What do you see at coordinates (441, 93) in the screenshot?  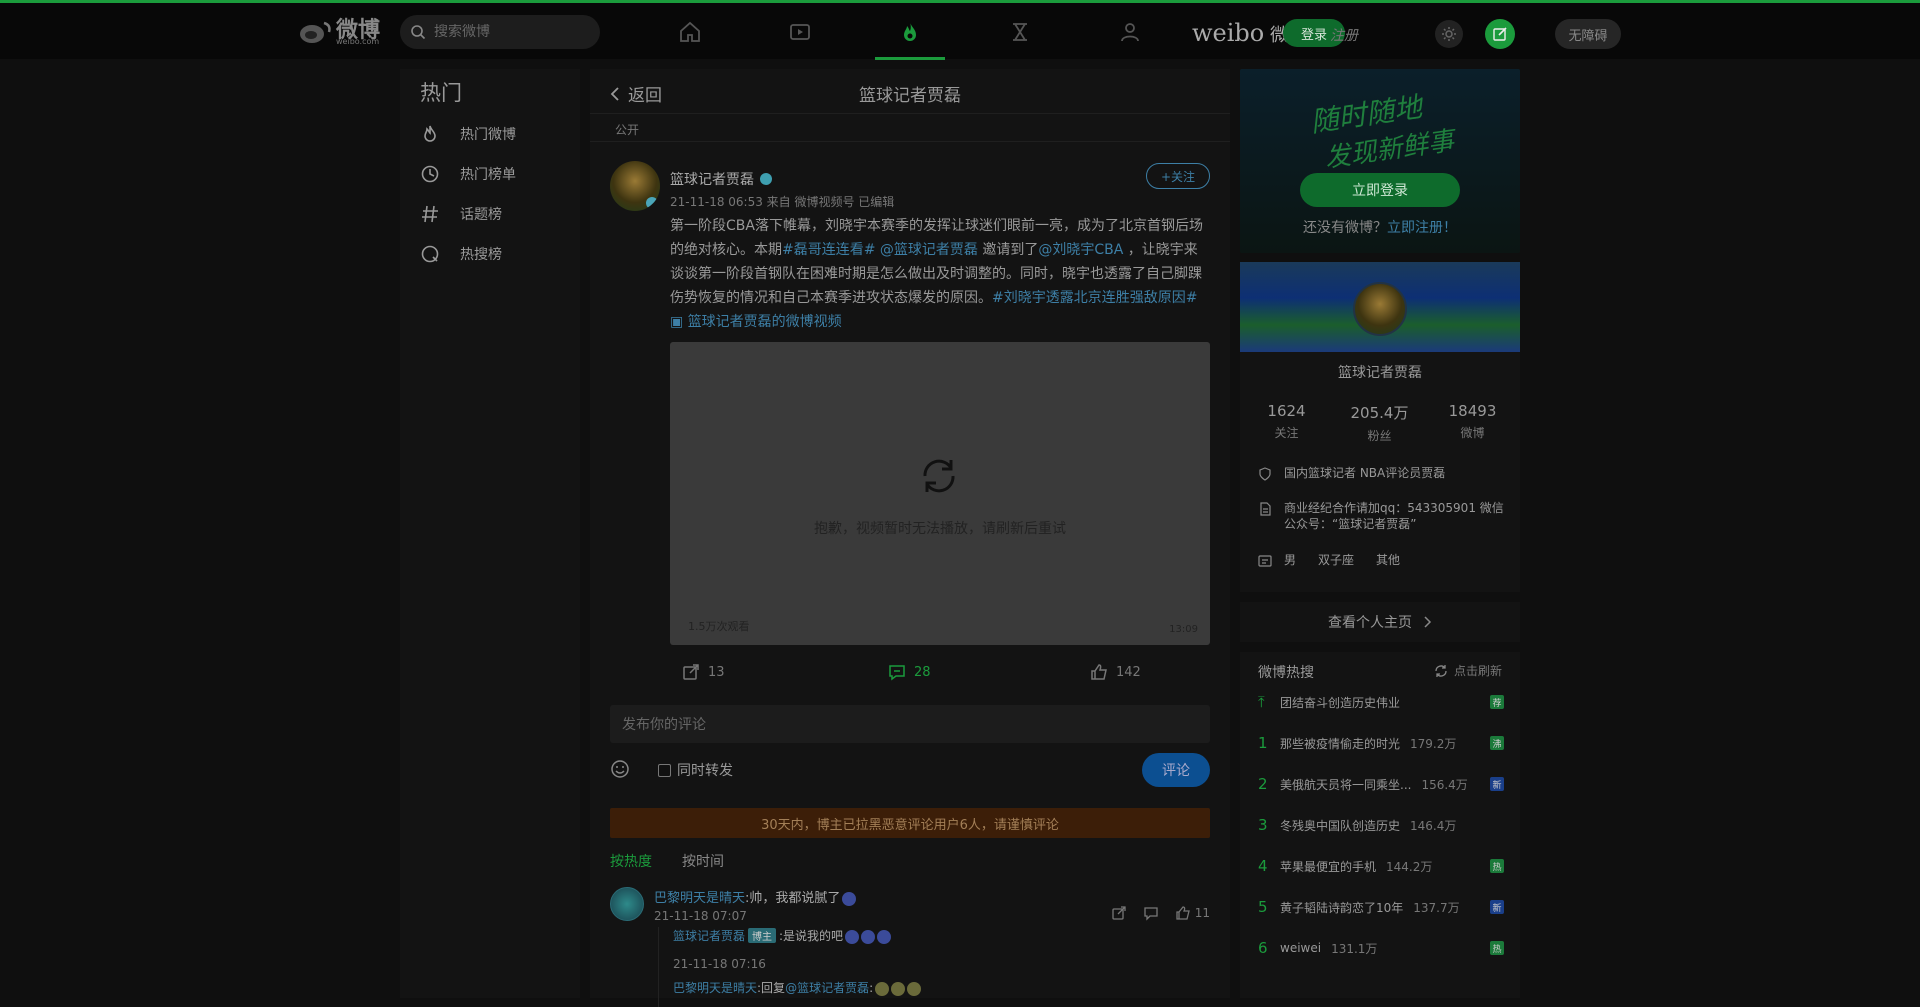 I see `sidebar-title: 热门` at bounding box center [441, 93].